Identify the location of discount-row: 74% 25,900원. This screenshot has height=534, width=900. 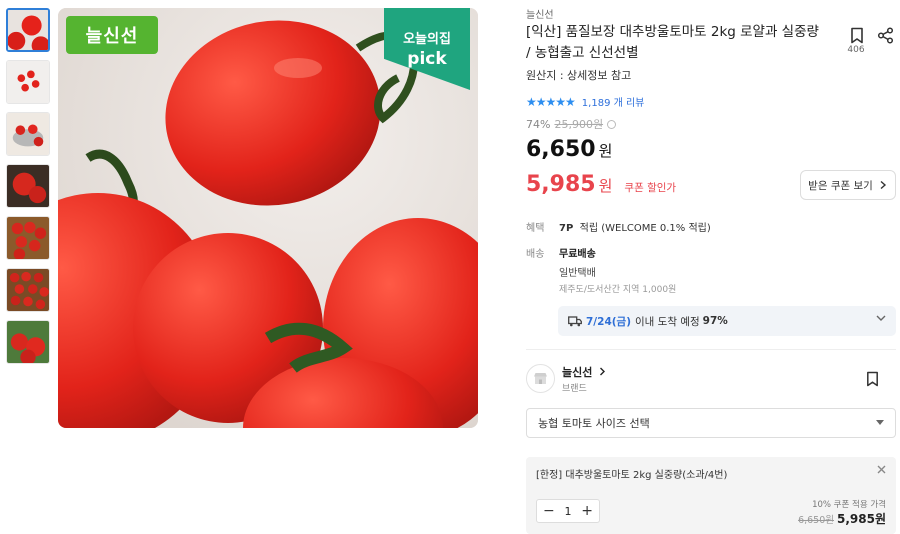
(571, 124).